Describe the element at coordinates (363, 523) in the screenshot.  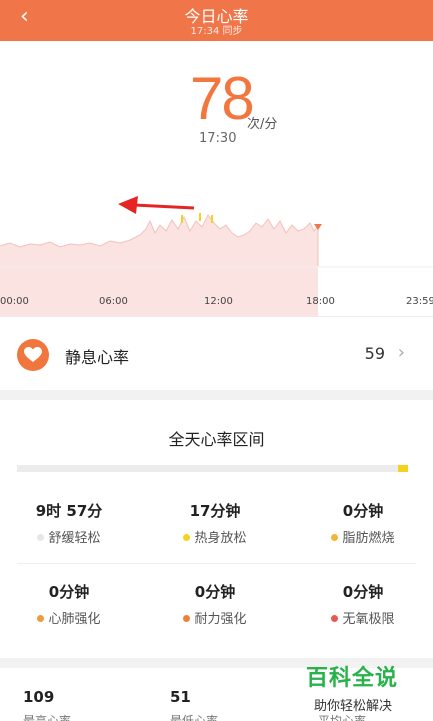
I see `zone-item: 0分钟 脂肪燃烧` at that location.